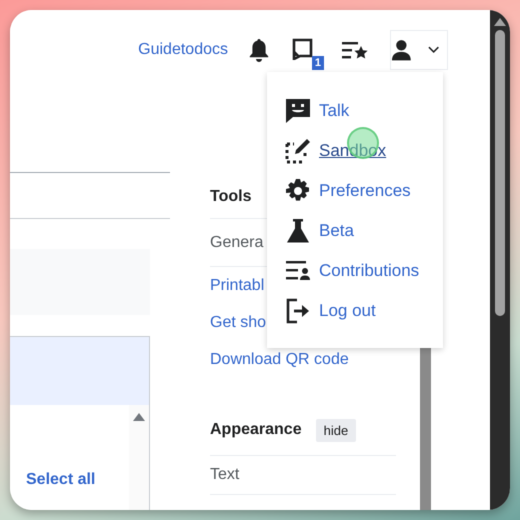 The width and height of the screenshot is (520, 520). I want to click on appearance-heading: Appearance, so click(256, 430).